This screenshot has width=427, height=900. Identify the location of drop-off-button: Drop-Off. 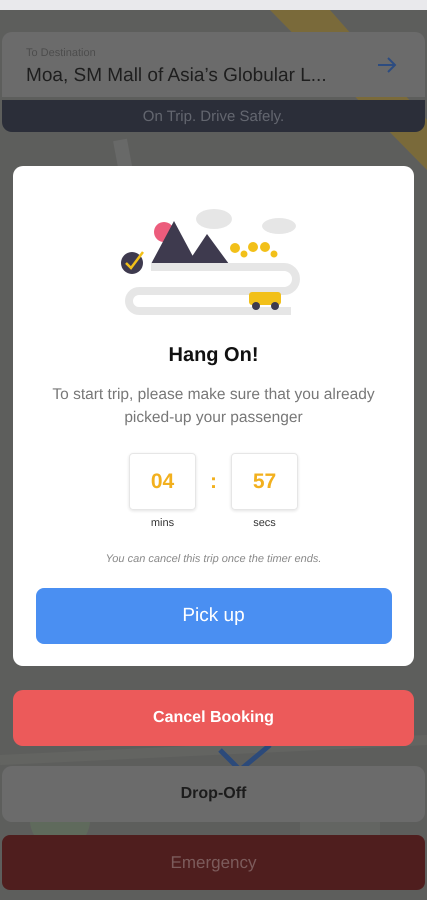
(213, 794).